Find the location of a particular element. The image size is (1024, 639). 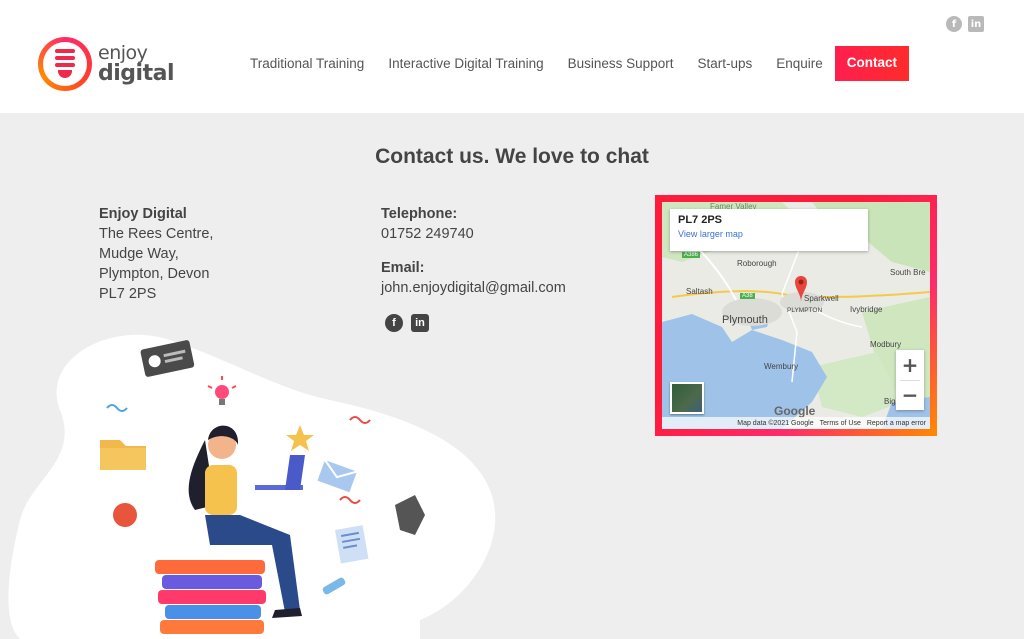

map-label-modbury: Modbury is located at coordinates (886, 344).